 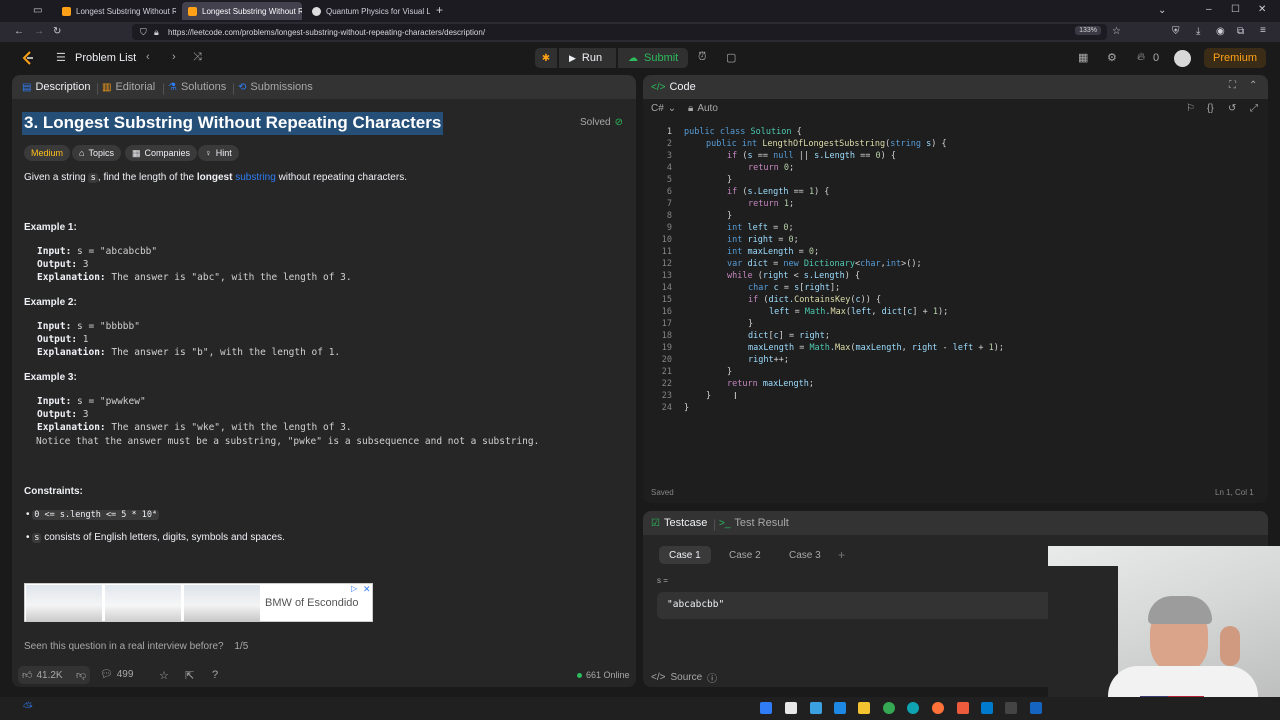 I want to click on like-button: 👍︎ 41.2K, so click(x=42, y=675).